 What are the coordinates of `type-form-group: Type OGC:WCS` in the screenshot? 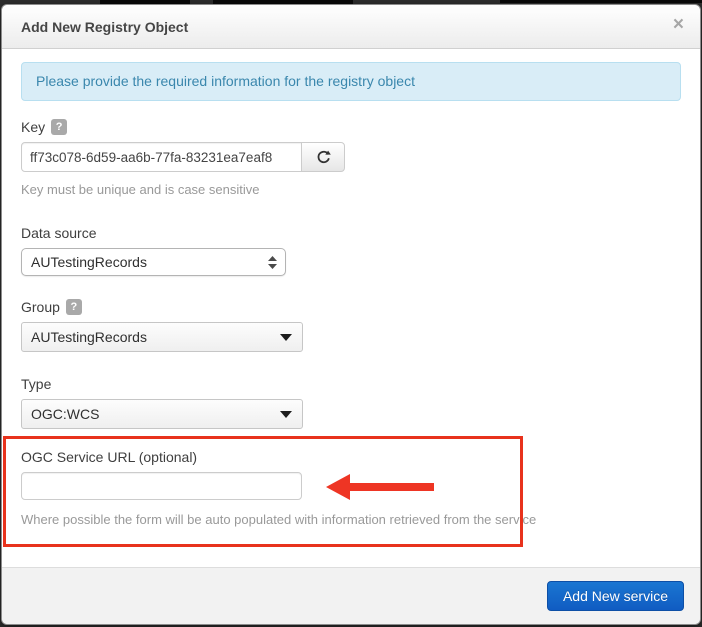 It's located at (351, 402).